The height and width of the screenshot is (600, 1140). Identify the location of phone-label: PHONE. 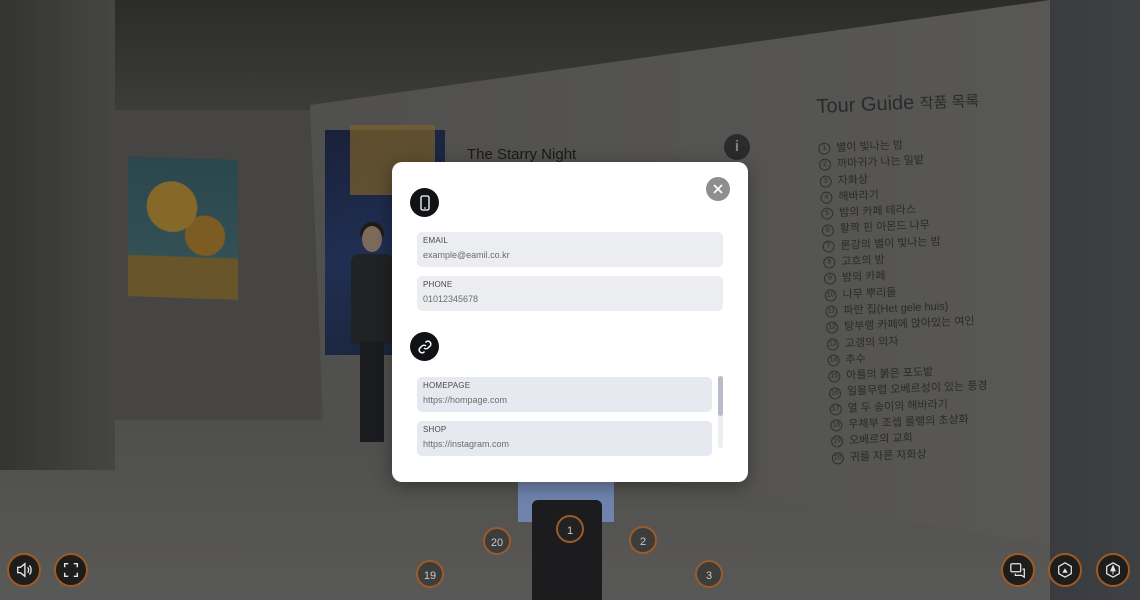
(438, 284).